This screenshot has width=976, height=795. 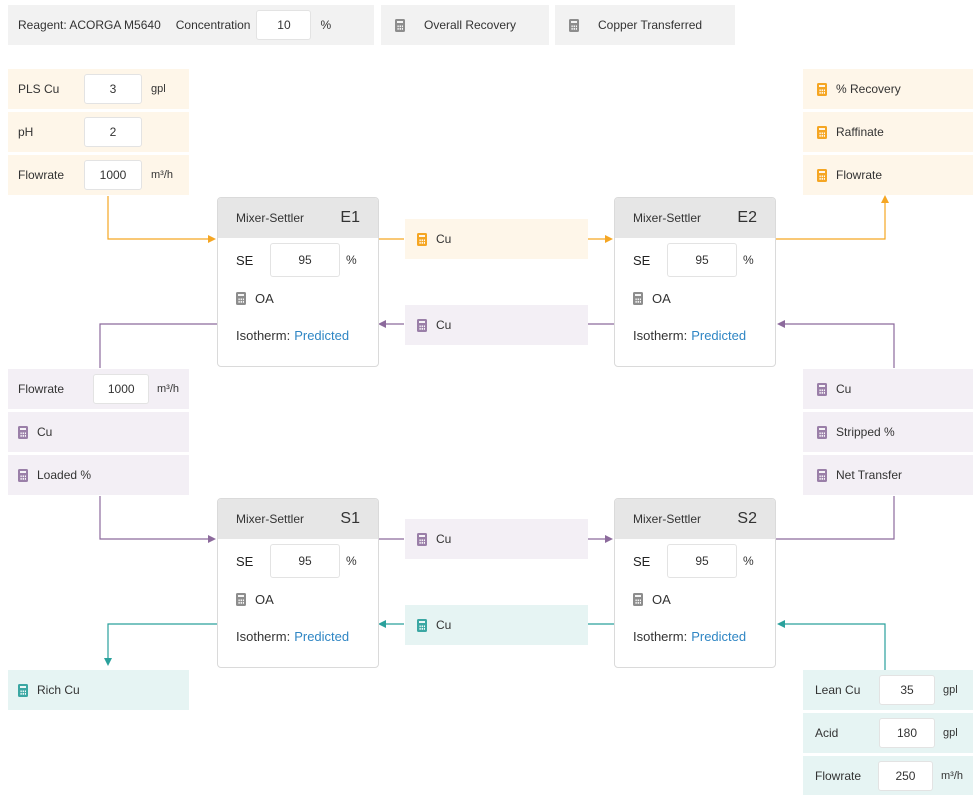 What do you see at coordinates (496, 325) in the screenshot?
I see `stream-e2-e1-cu: Cu` at bounding box center [496, 325].